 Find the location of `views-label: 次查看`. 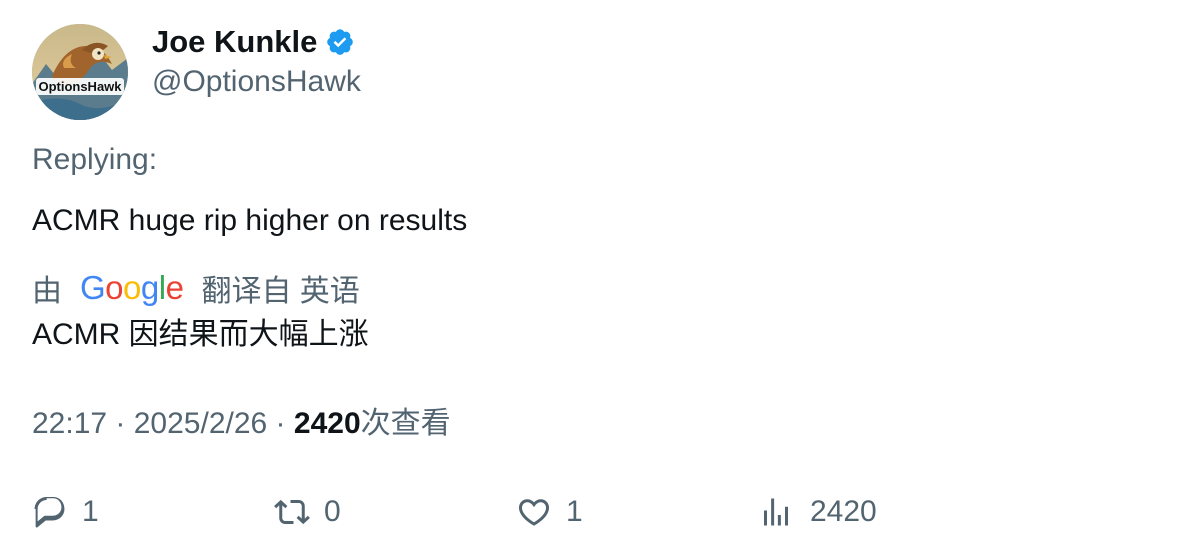

views-label: 次查看 is located at coordinates (405, 423).